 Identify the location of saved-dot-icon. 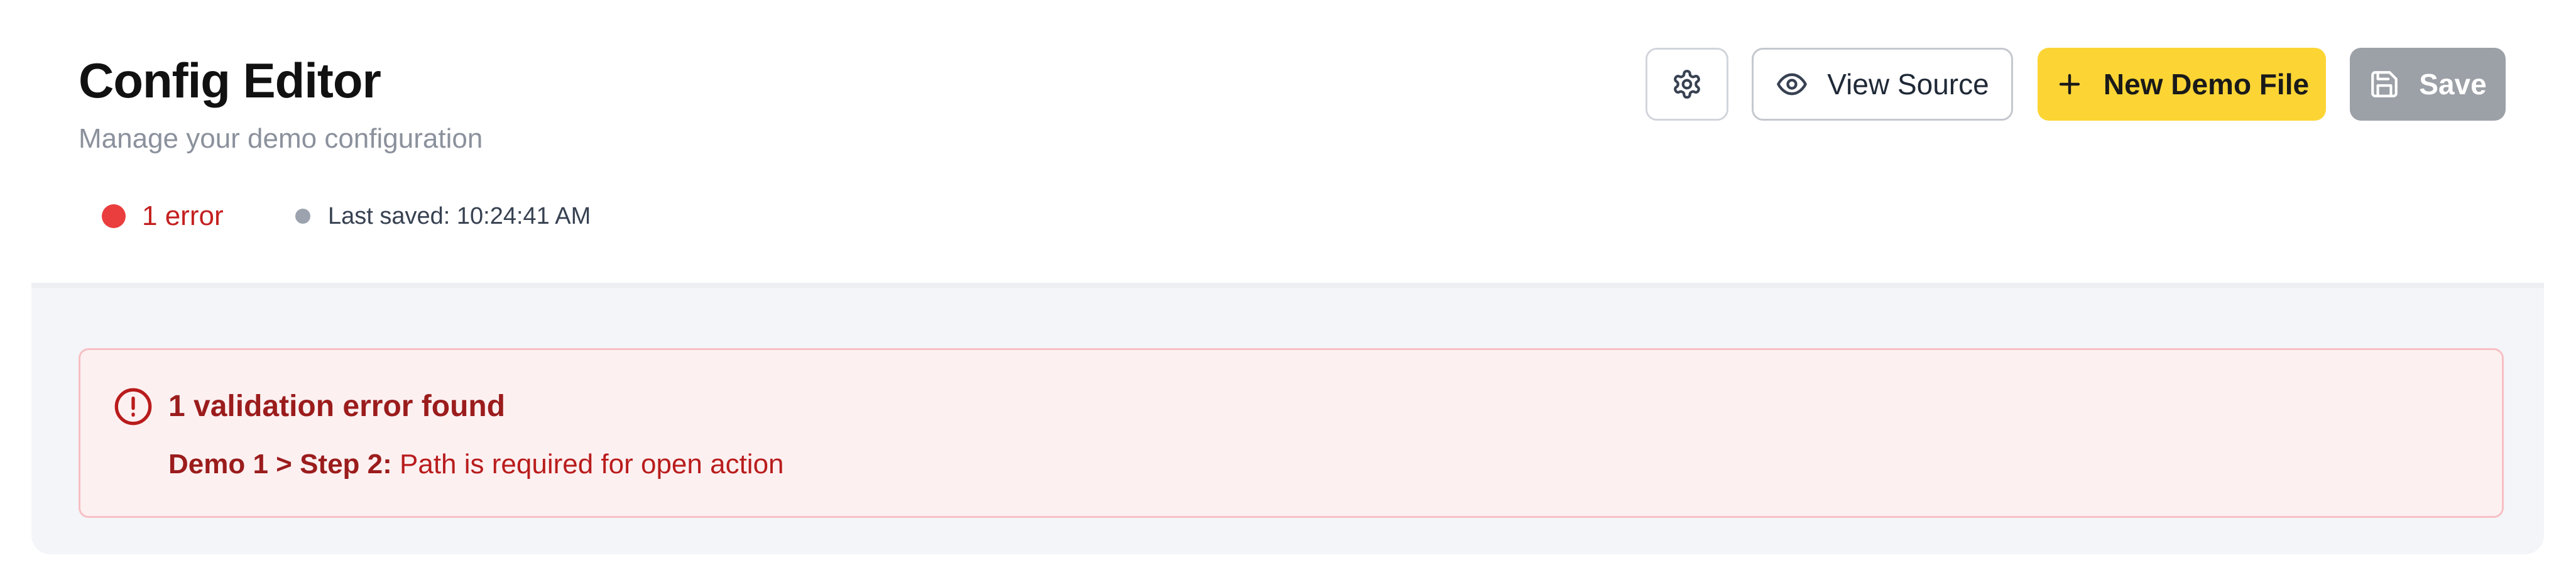
(302, 216).